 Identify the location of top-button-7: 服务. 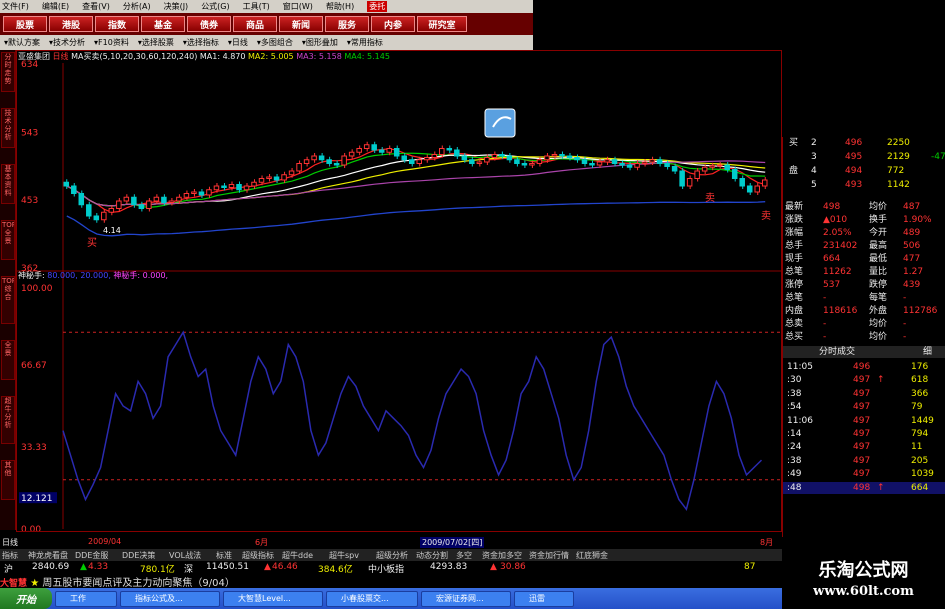
(347, 24).